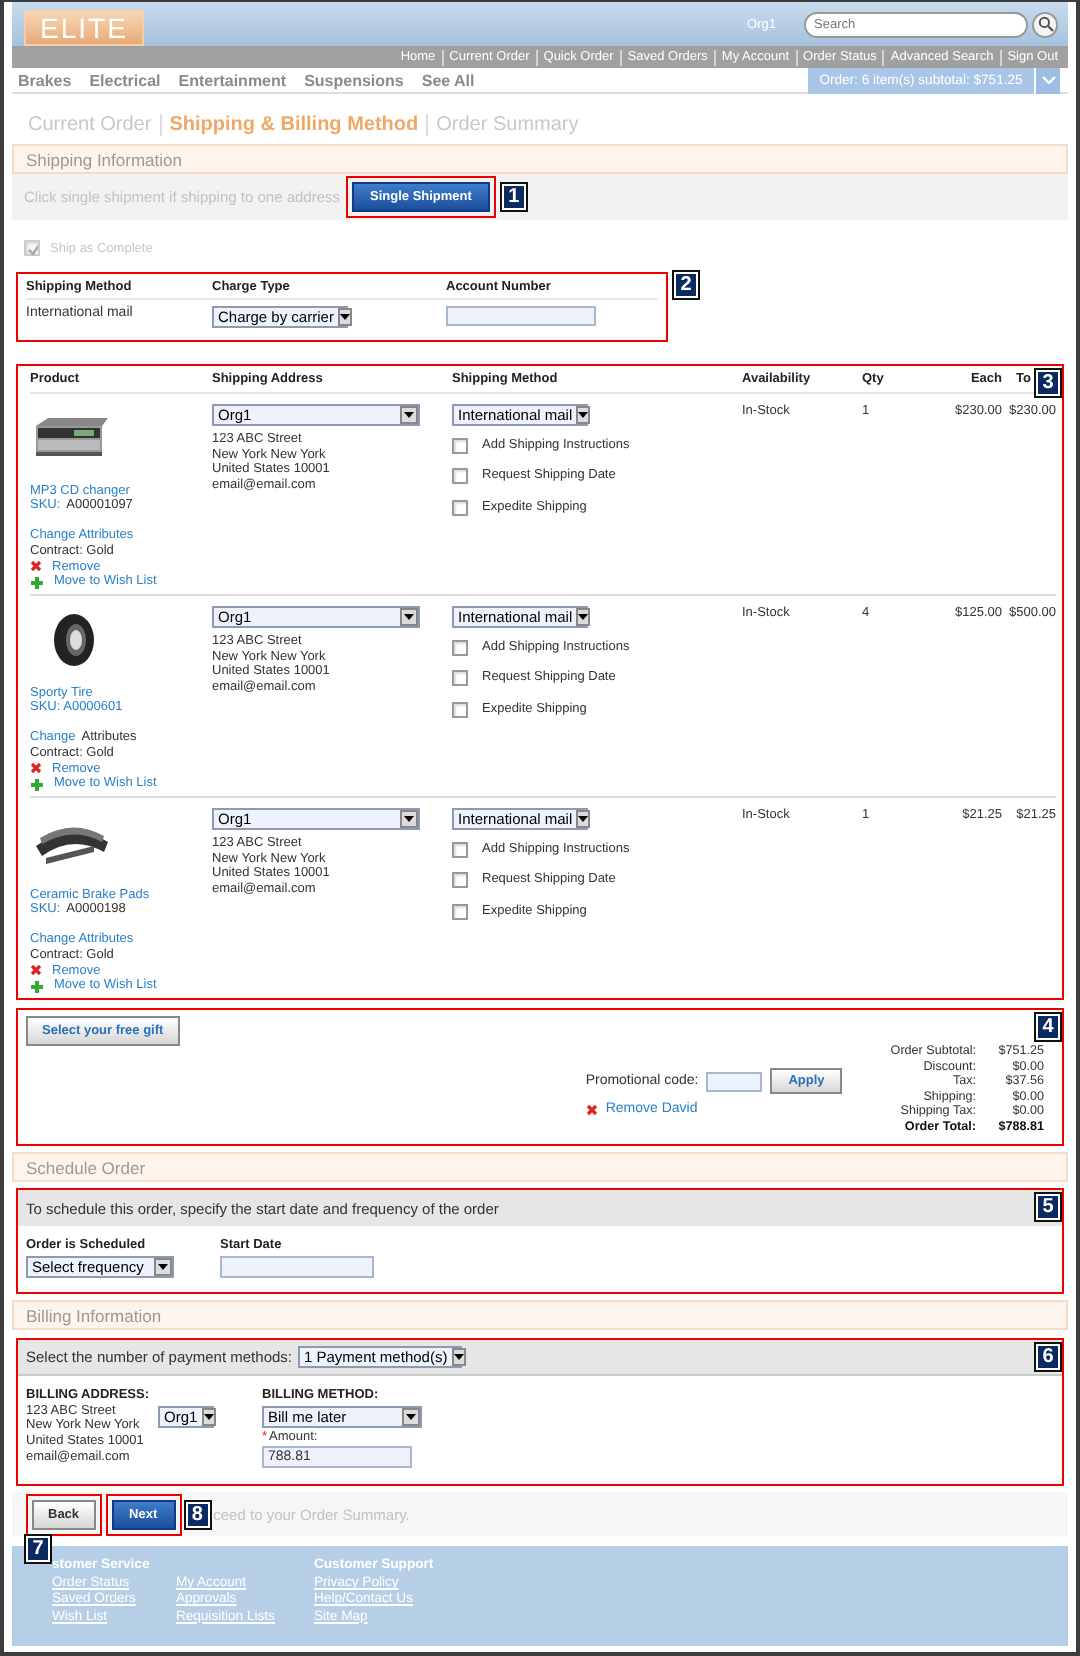 The width and height of the screenshot is (1080, 1656). What do you see at coordinates (45, 80) in the screenshot?
I see `category-link: Brakes` at bounding box center [45, 80].